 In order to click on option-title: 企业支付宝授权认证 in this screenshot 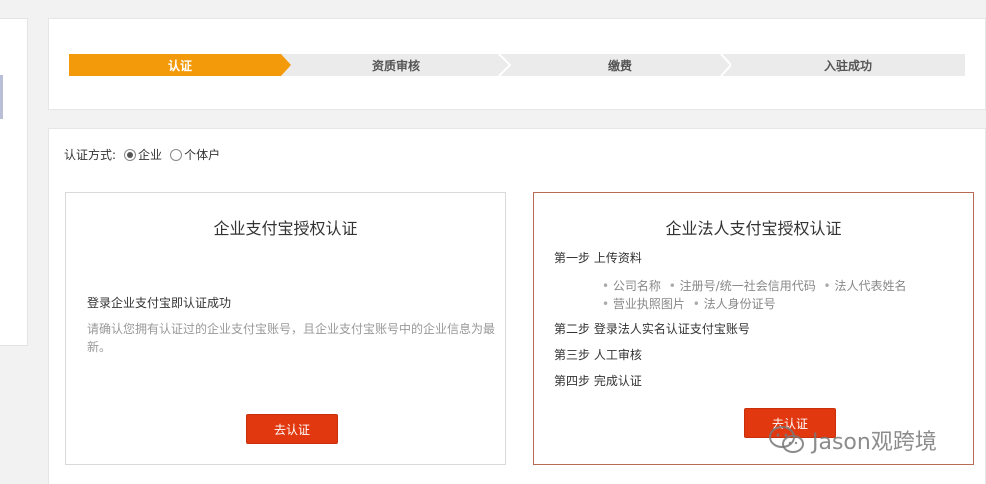, I will do `click(285, 228)`.